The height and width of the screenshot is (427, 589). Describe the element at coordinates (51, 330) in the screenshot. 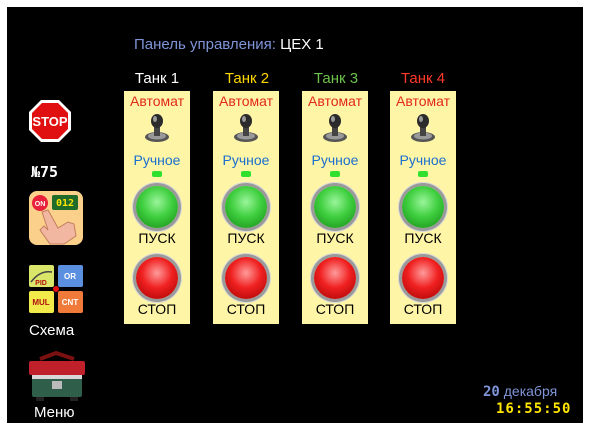

I see `scheme-label: Схема` at that location.